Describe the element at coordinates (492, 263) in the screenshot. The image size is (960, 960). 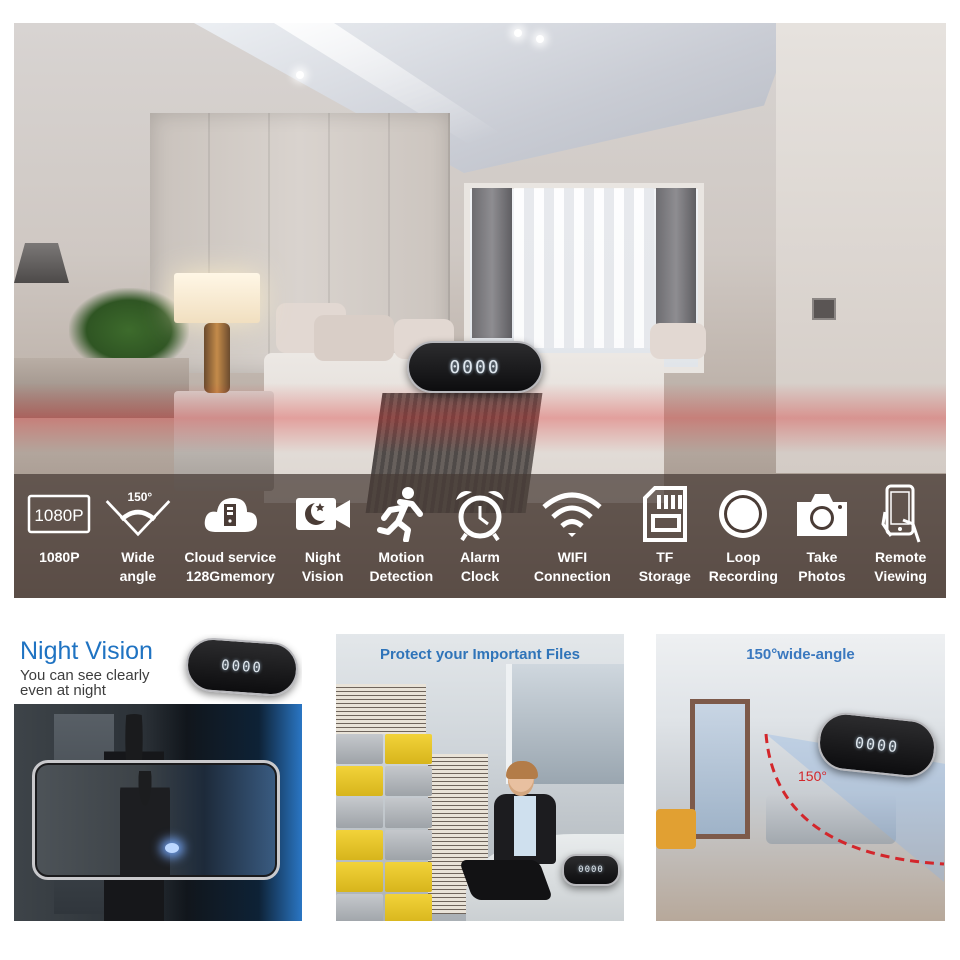
I see `curtain-left` at that location.